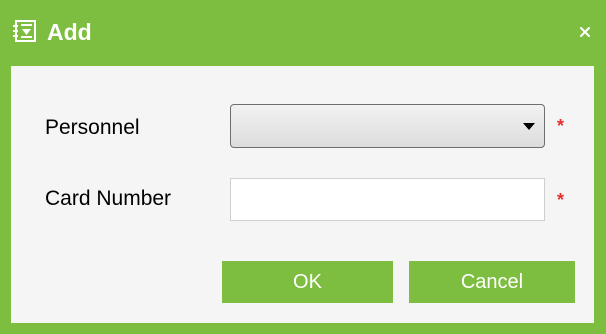 The image size is (606, 334). I want to click on personnel-required-mark: *, so click(561, 126).